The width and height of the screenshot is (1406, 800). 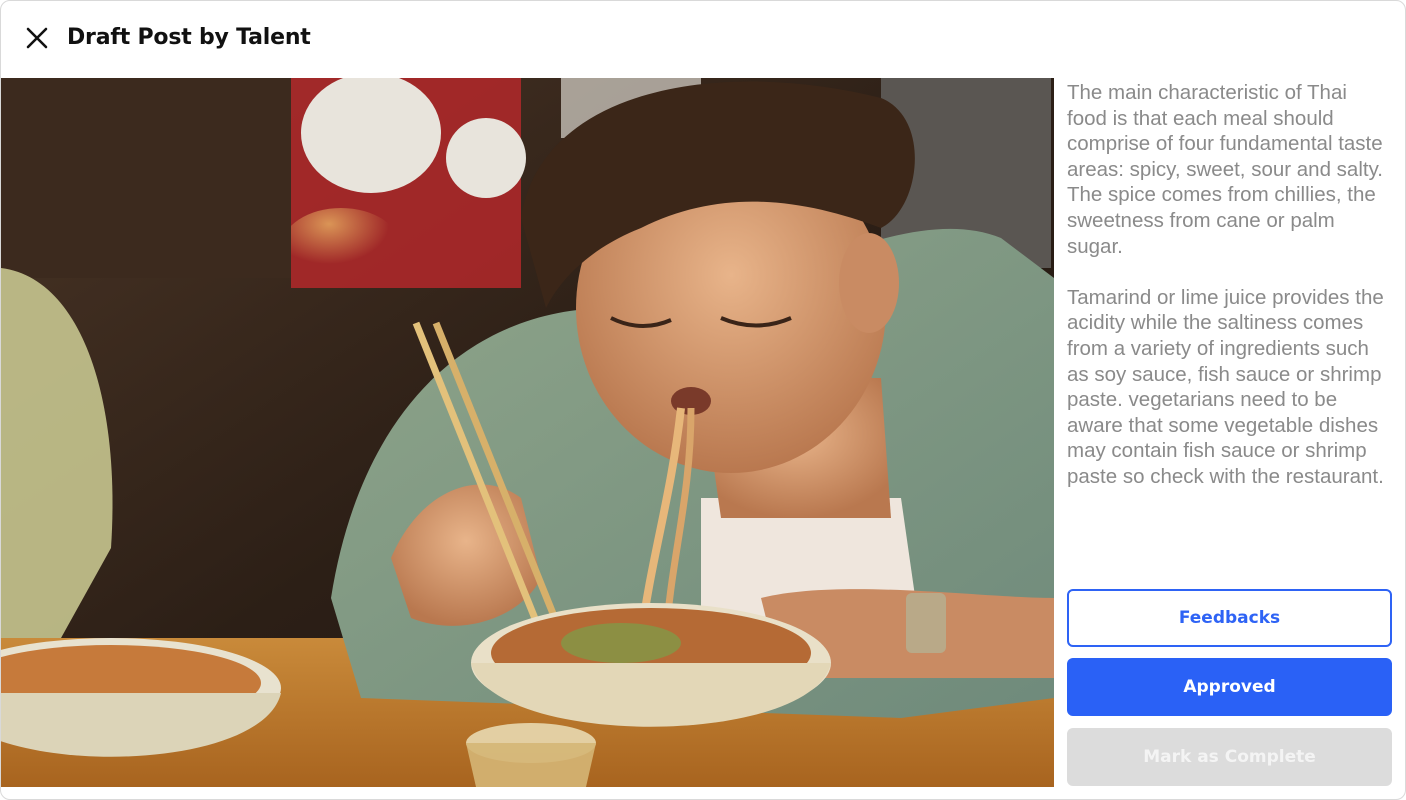 I want to click on close-icon, so click(x=37, y=38).